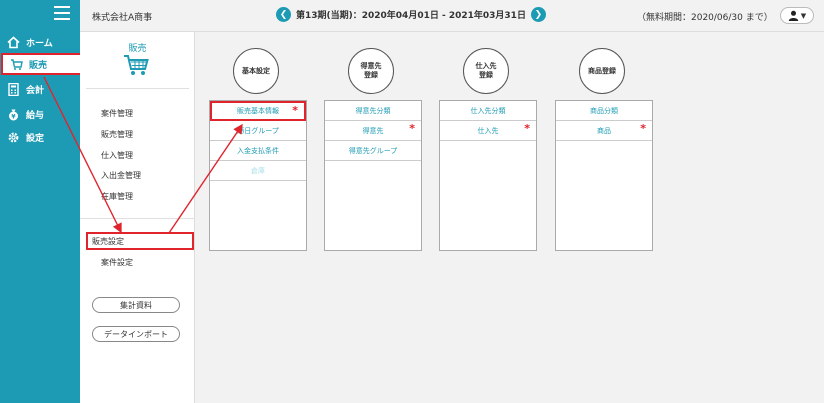 Image resolution: width=824 pixels, height=403 pixels. Describe the element at coordinates (803, 15) in the screenshot. I see `chevron-down-icon: ▼` at that location.